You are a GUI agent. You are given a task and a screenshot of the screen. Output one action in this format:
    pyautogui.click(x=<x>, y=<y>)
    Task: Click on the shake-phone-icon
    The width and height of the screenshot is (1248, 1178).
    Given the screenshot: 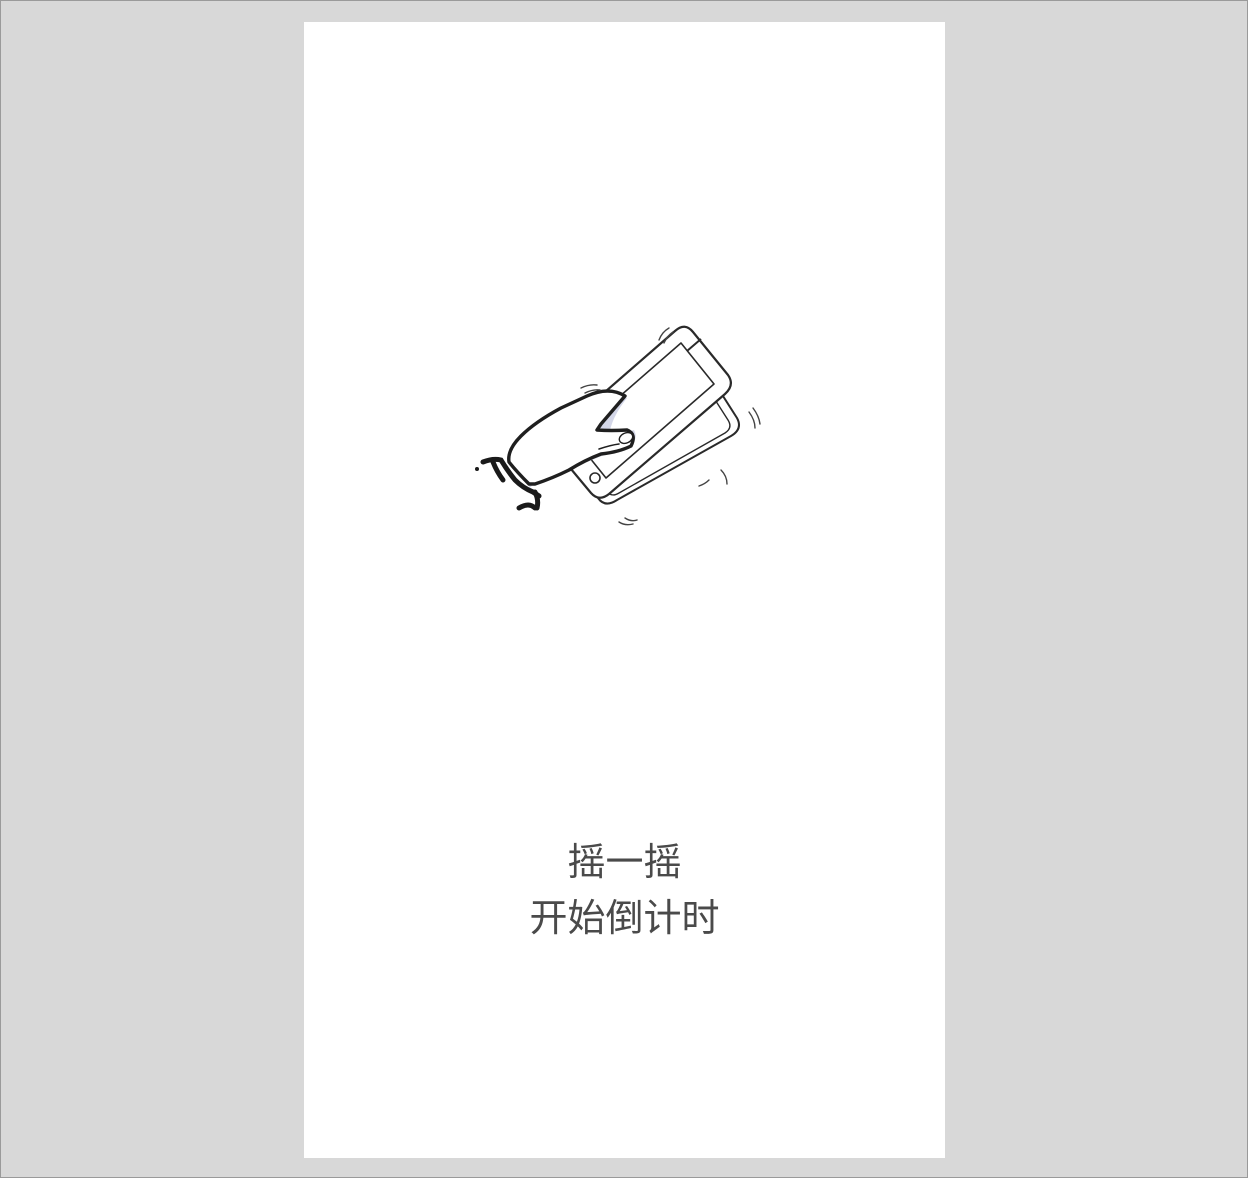 What is the action you would take?
    pyautogui.click(x=618, y=425)
    